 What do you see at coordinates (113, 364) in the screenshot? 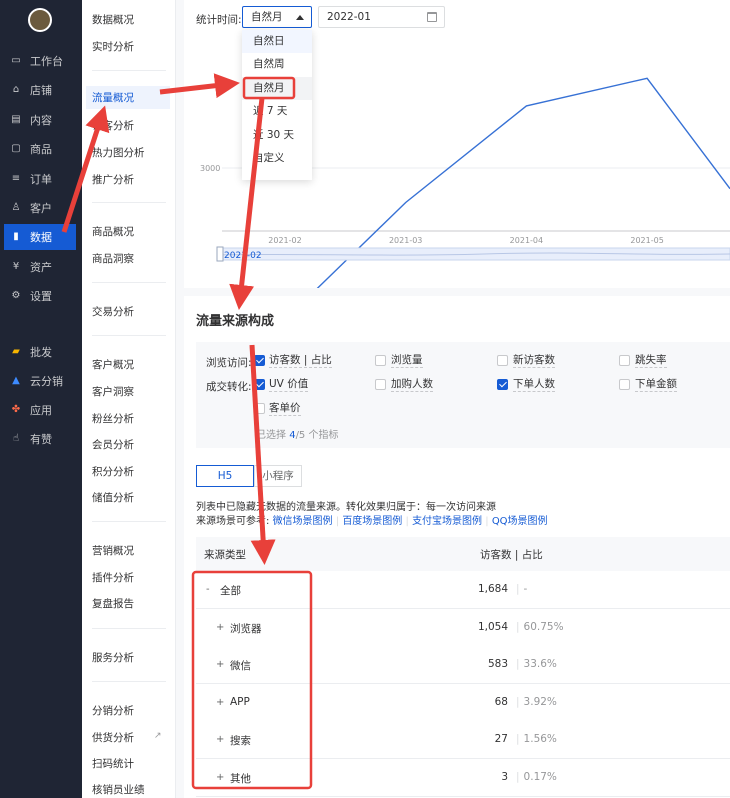
I see `subnav-item: 客户概况` at bounding box center [113, 364].